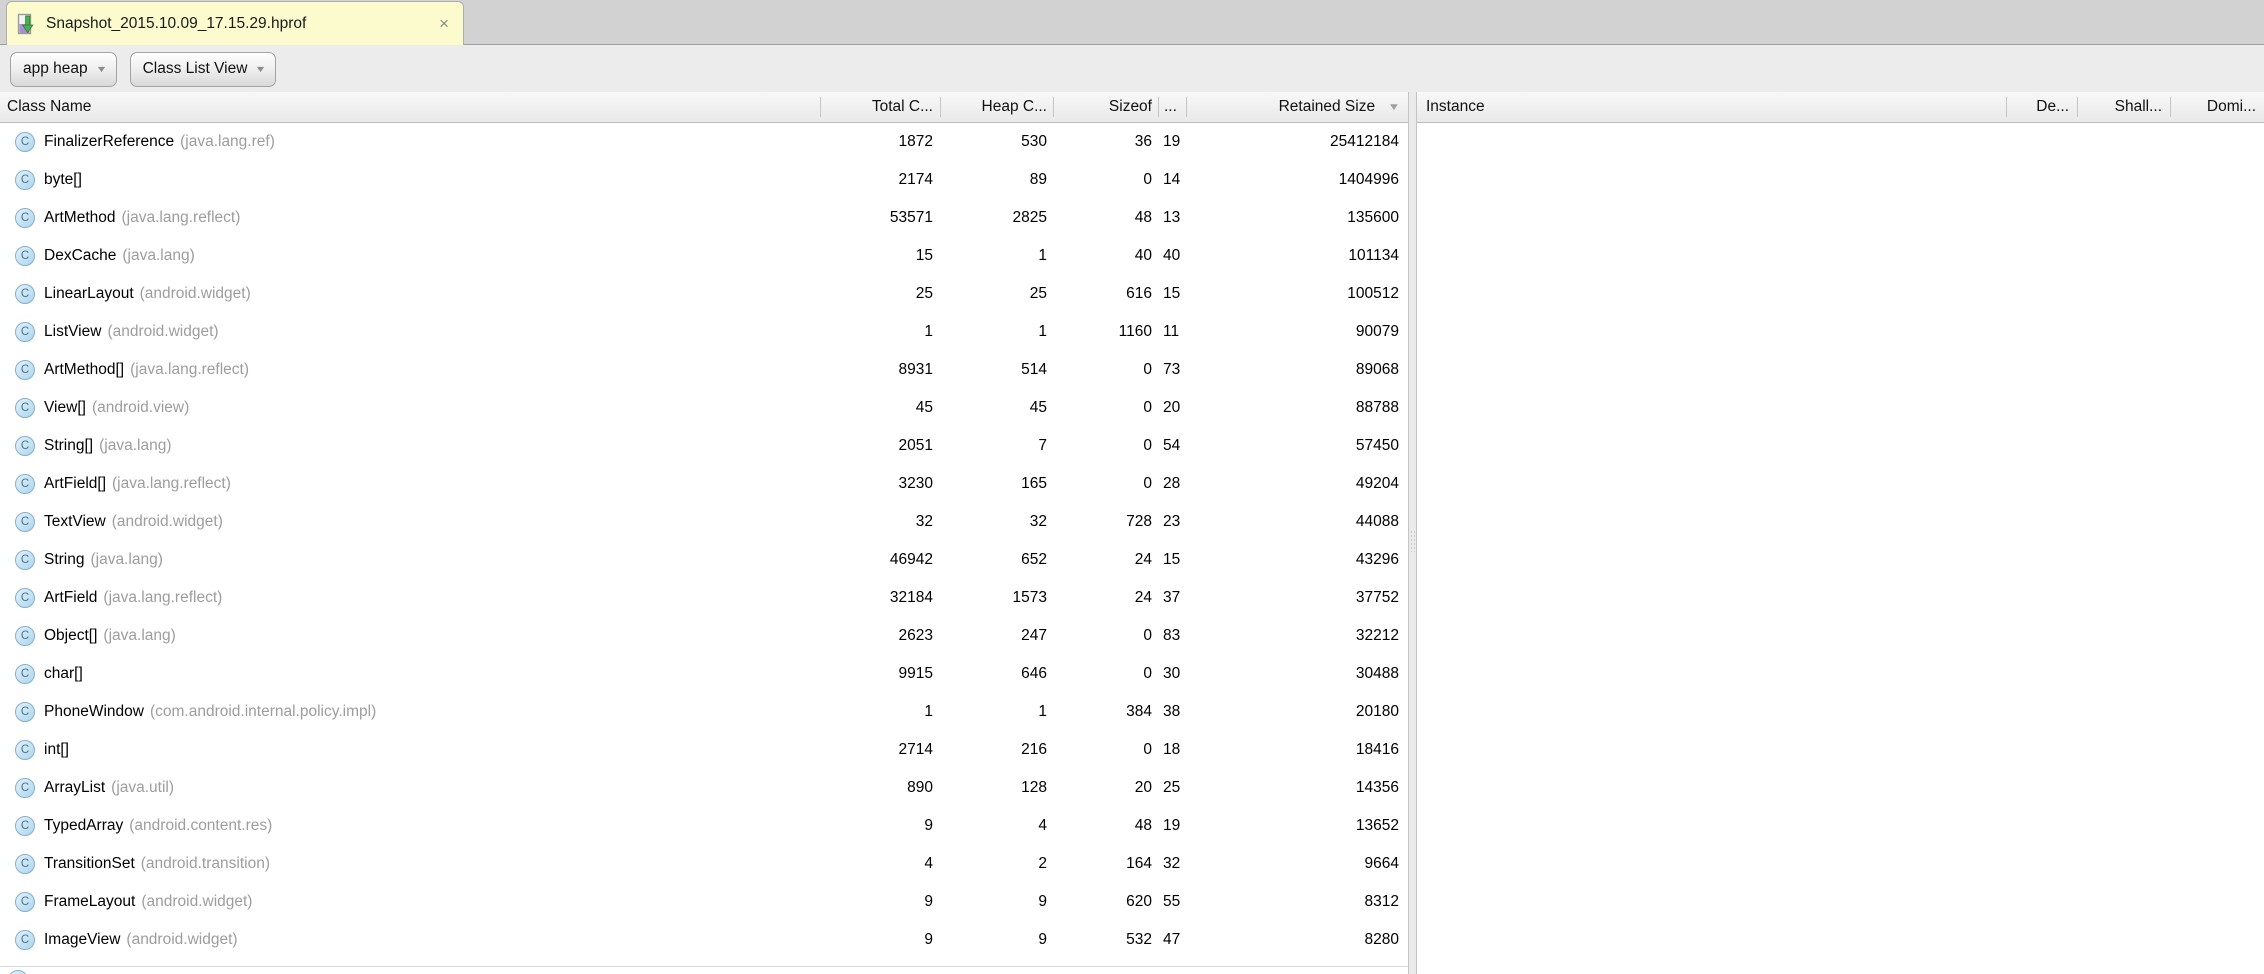 The height and width of the screenshot is (974, 2264). I want to click on column-header-class-name: Class Name, so click(410, 107).